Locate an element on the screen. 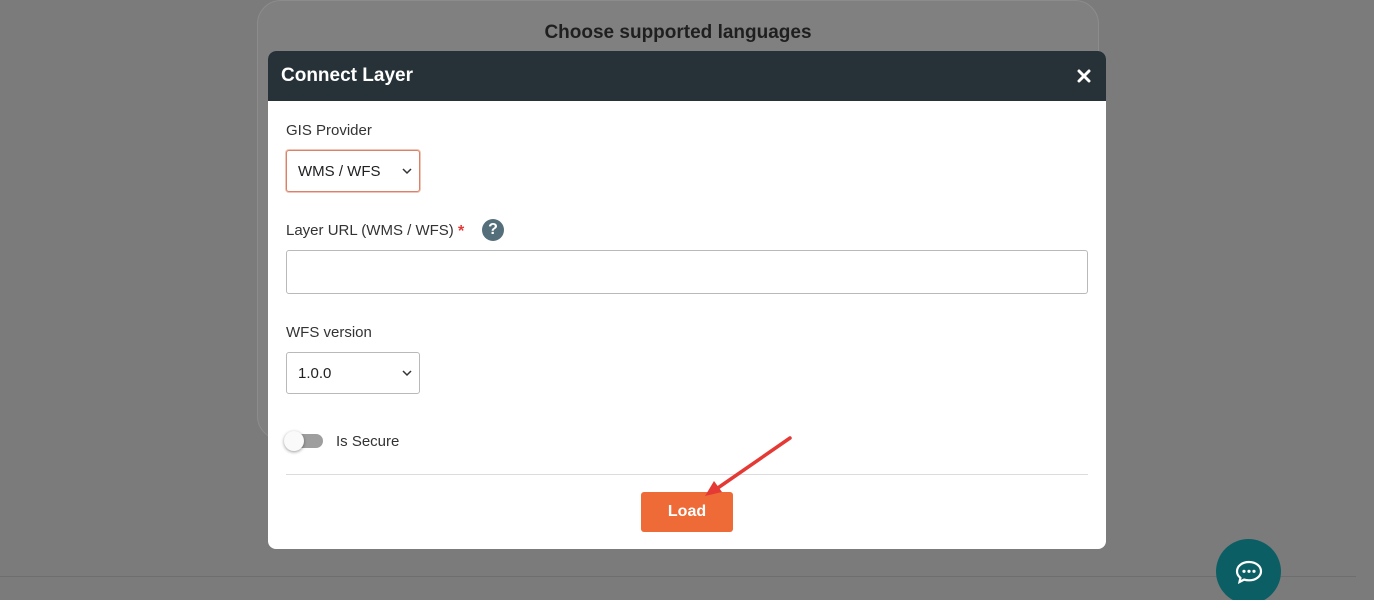  gis-provider-value: WMS / WFS is located at coordinates (339, 171).